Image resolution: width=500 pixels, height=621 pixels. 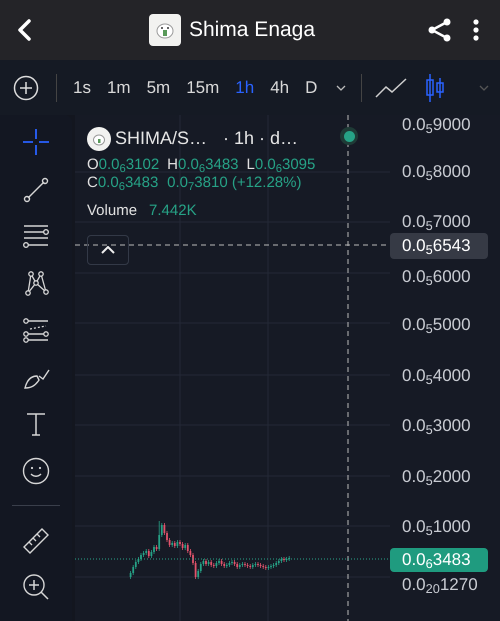 What do you see at coordinates (281, 165) in the screenshot?
I see `ohlc-value: L0.0$_{6}$3095` at bounding box center [281, 165].